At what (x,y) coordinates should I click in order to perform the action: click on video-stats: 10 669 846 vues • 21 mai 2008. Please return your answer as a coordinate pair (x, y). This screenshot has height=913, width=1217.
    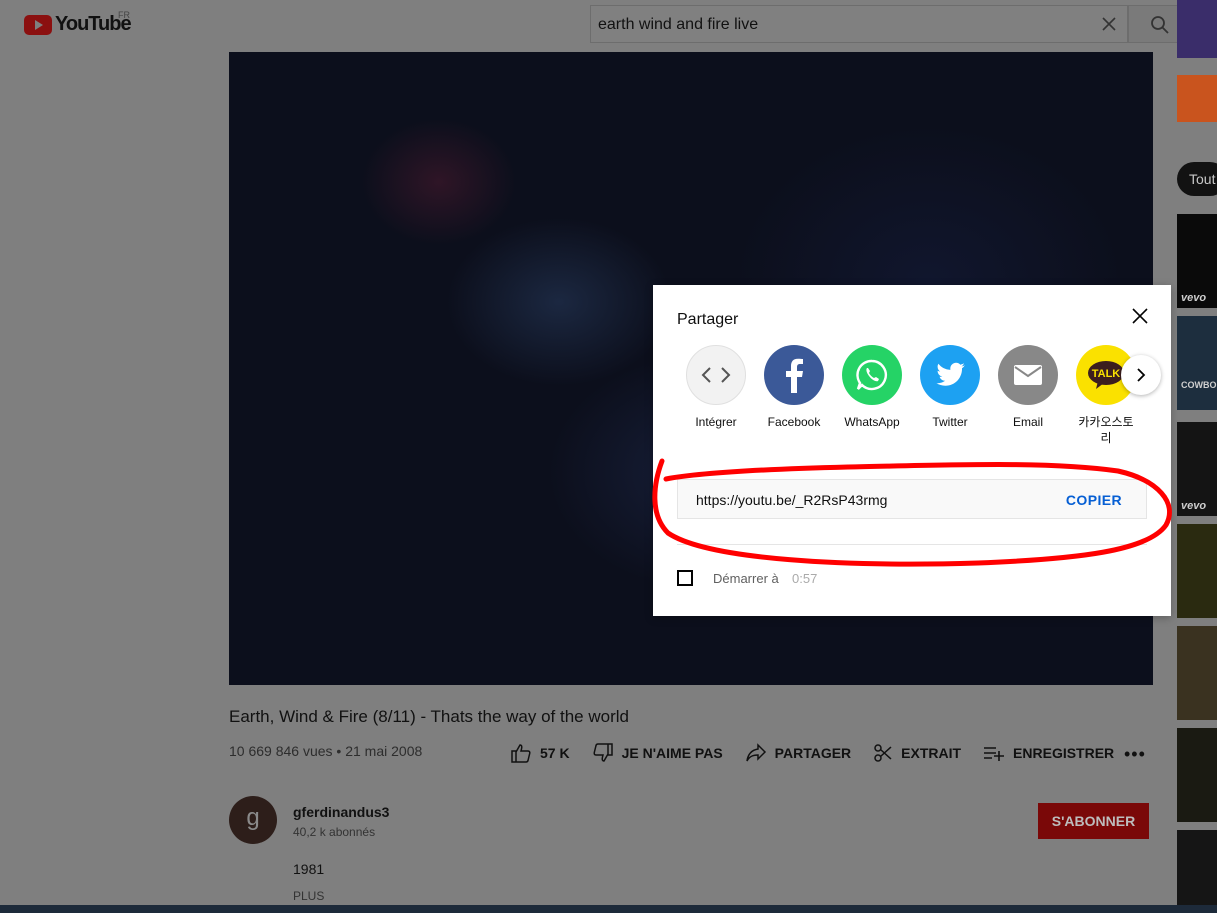
    Looking at the image, I should click on (325, 751).